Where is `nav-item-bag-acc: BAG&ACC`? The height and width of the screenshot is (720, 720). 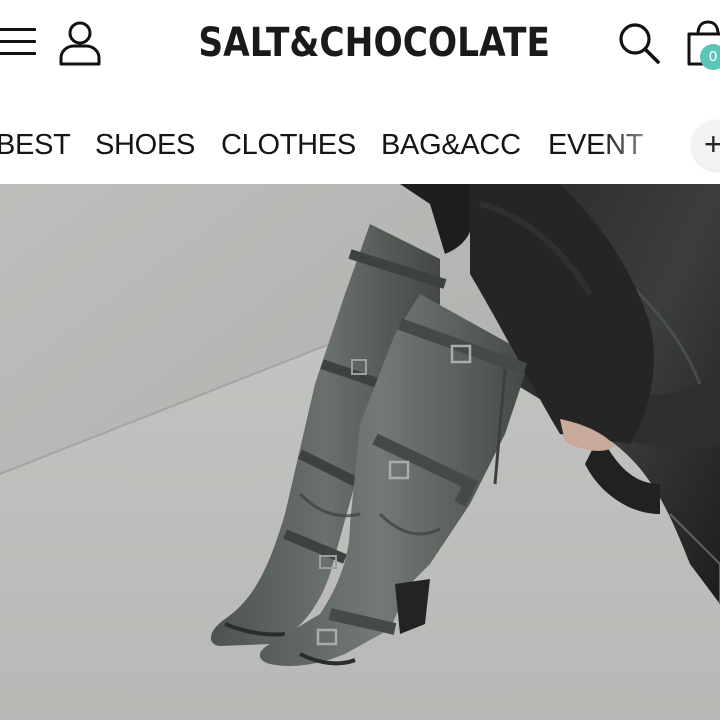
nav-item-bag-acc: BAG&ACC is located at coordinates (451, 145).